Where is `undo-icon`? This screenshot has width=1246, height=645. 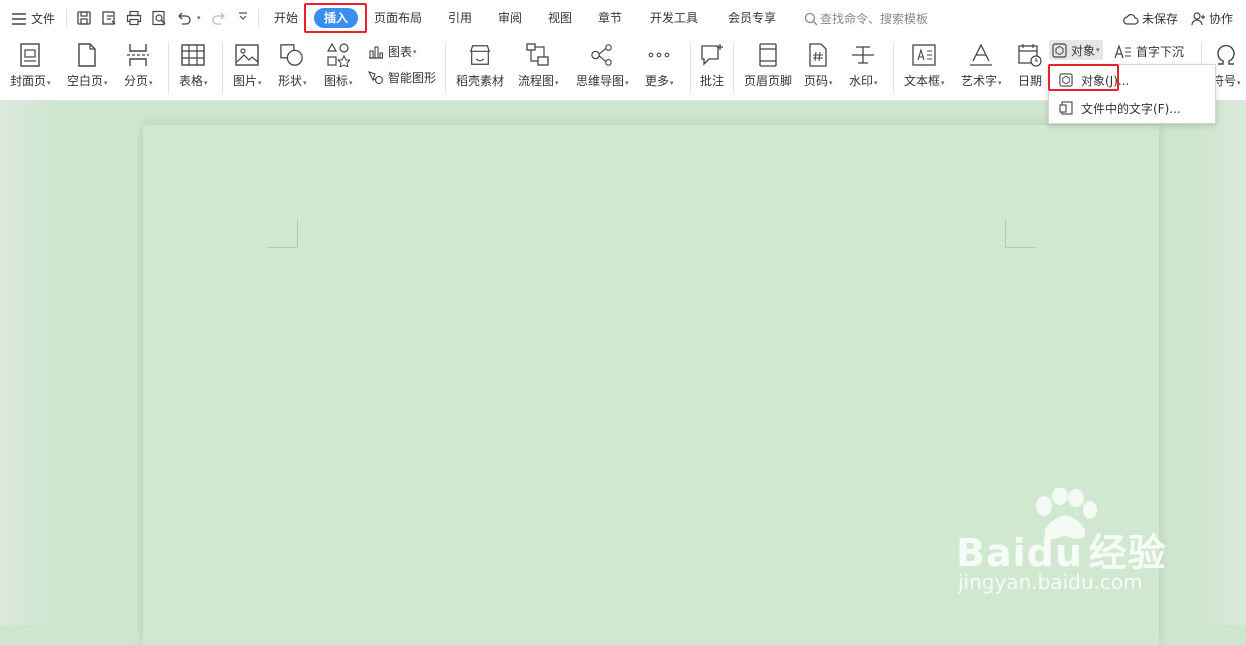
undo-icon is located at coordinates (184, 18).